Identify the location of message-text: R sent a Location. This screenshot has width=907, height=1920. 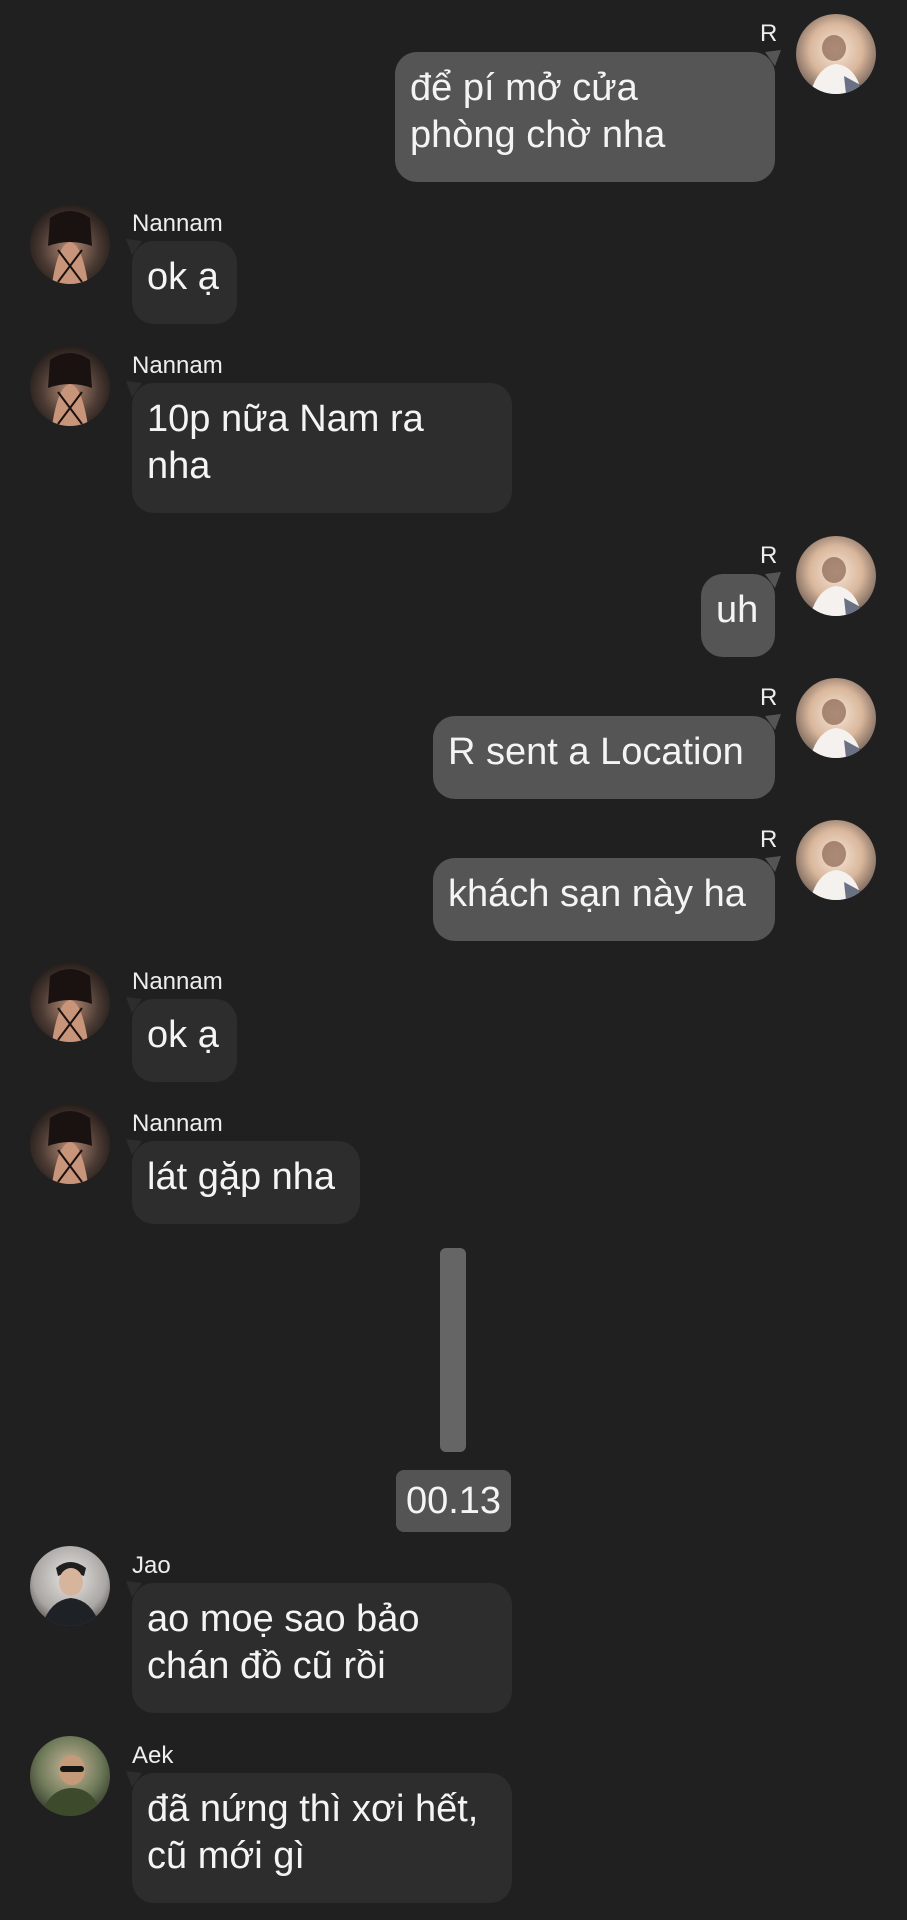
(596, 752).